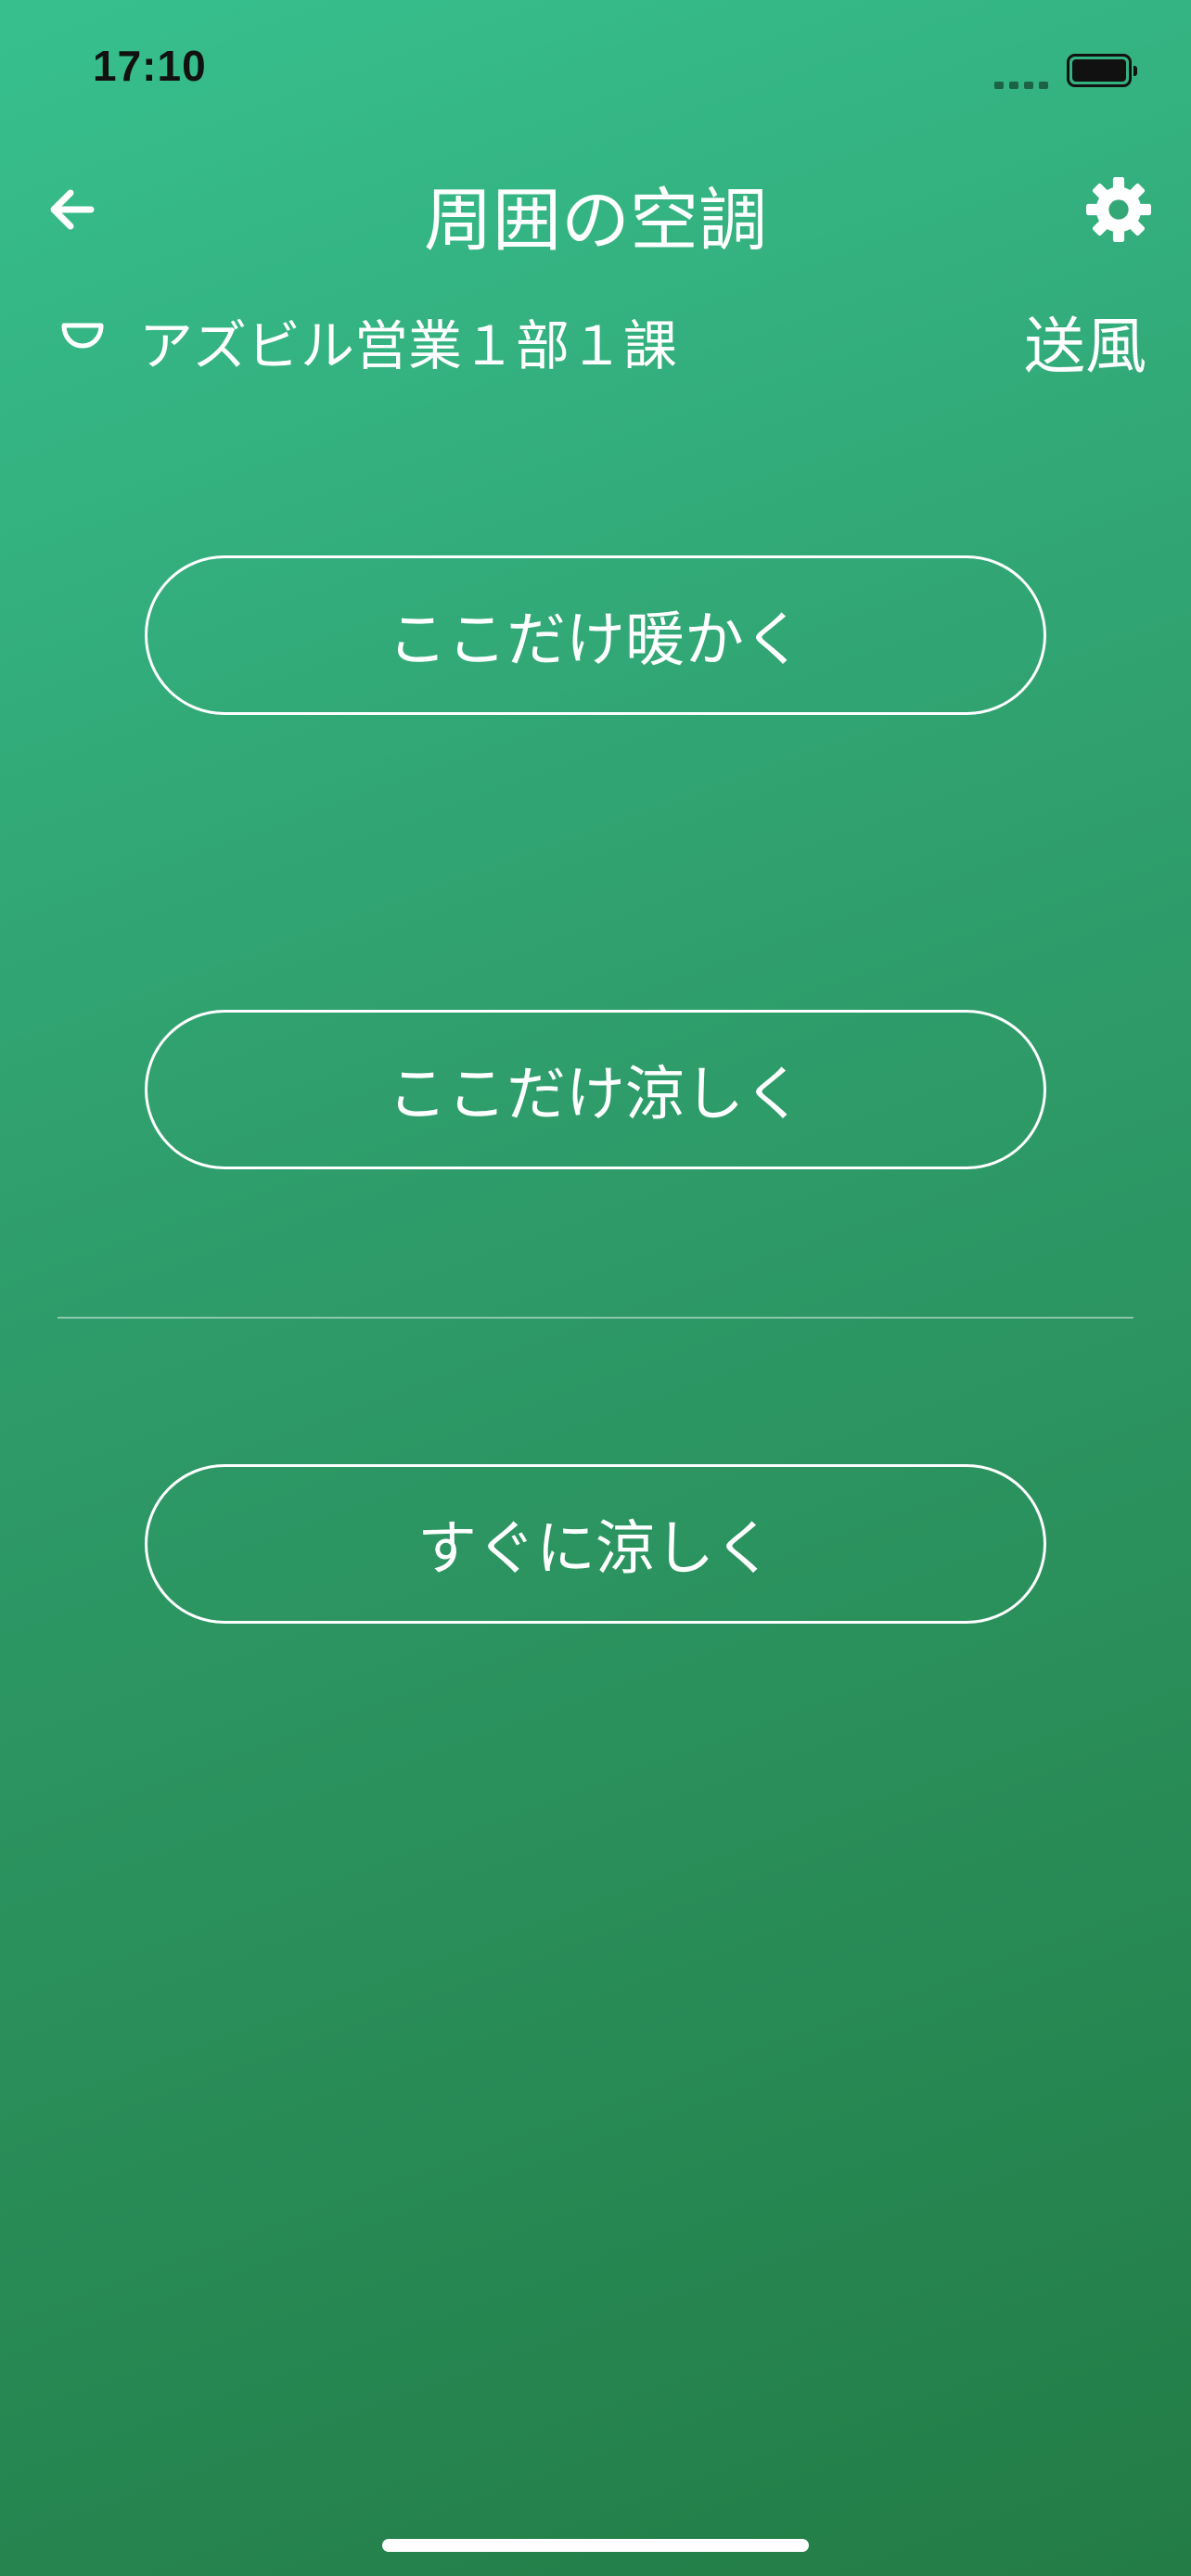  Describe the element at coordinates (595, 69) in the screenshot. I see `status-bar: 17:10` at that location.